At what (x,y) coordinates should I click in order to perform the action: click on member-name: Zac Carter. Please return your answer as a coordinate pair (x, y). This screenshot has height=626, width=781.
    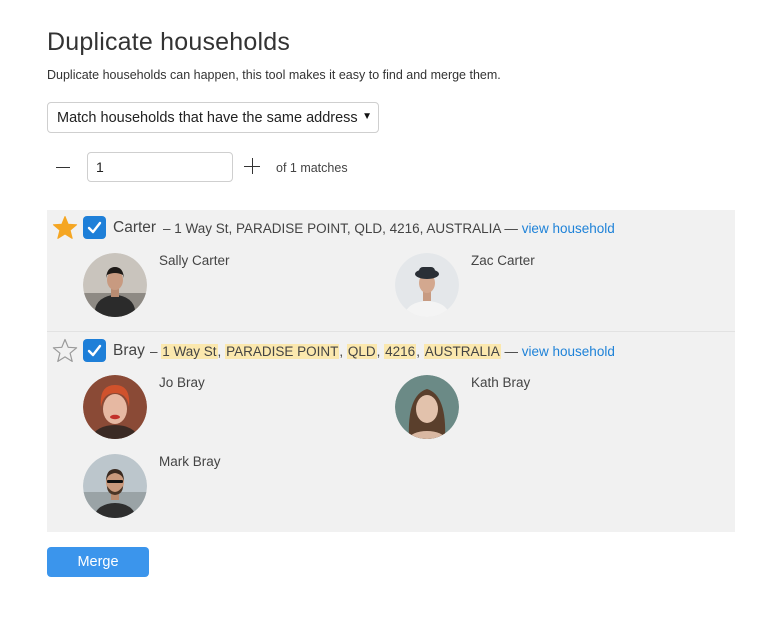
    Looking at the image, I should click on (503, 260).